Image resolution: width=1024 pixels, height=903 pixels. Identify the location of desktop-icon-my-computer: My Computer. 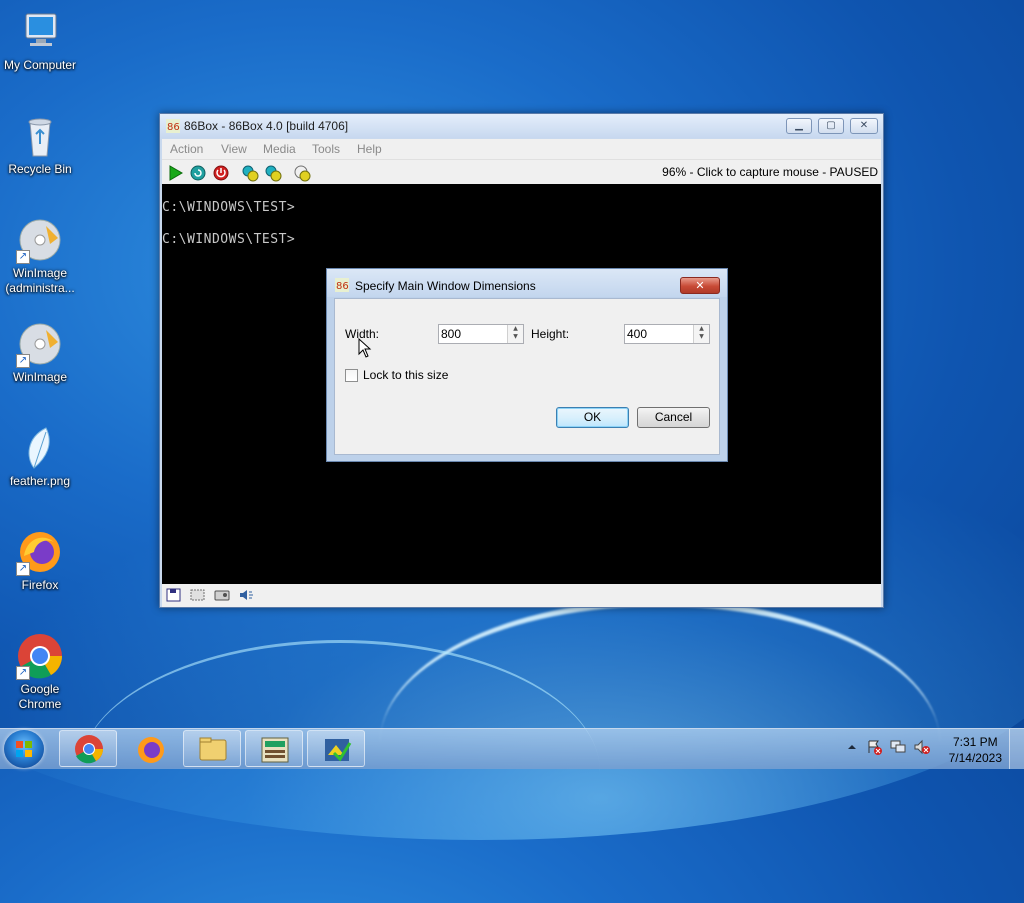
(40, 40).